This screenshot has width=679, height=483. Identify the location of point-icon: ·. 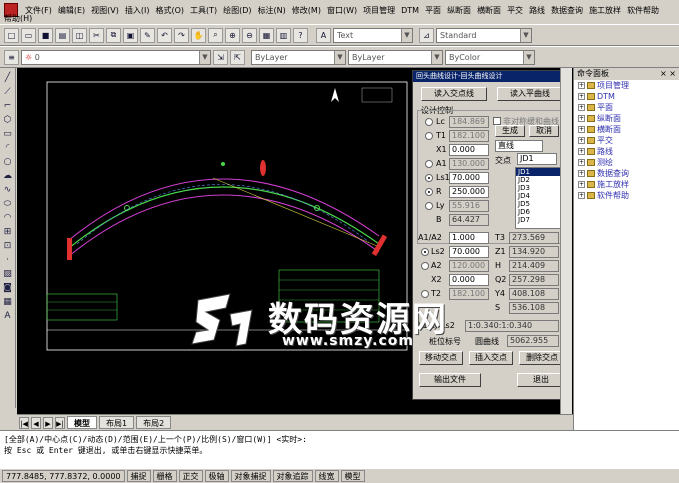
(8, 260).